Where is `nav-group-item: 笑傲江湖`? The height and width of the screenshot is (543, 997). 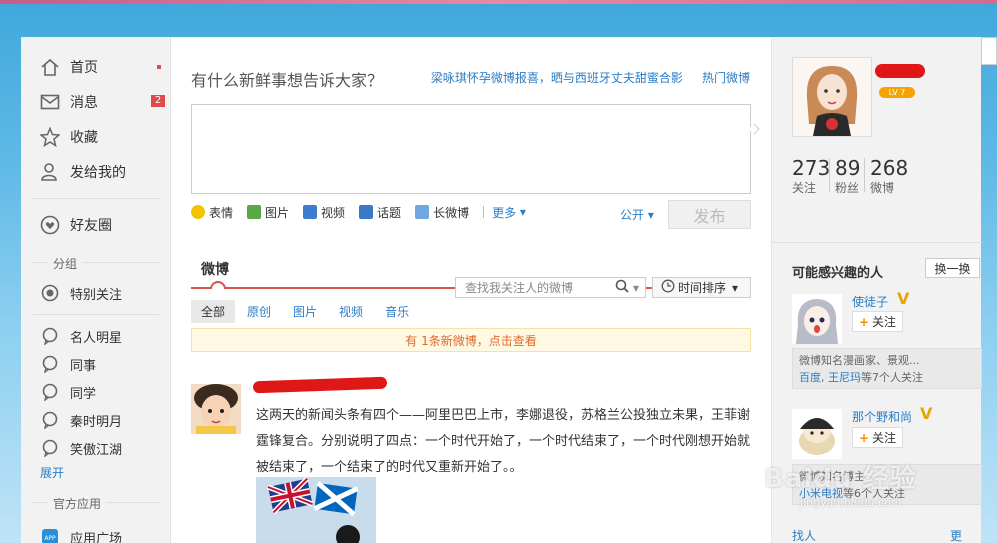
nav-group-item: 笑傲江湖 is located at coordinates (96, 448).